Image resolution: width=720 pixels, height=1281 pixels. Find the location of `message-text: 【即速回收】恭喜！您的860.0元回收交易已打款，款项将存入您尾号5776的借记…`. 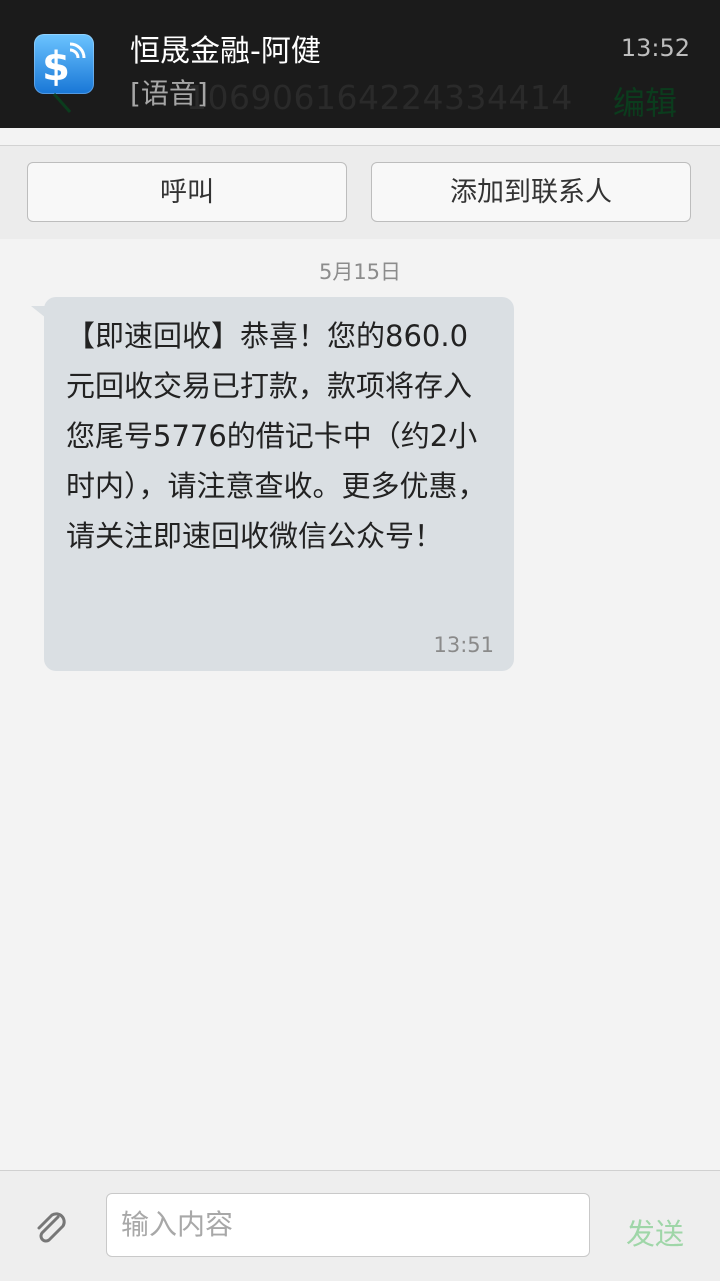

message-text: 【即速回收】恭喜！您的860.0元回收交易已打款，款项将存入您尾号5776的借记… is located at coordinates (276, 436).